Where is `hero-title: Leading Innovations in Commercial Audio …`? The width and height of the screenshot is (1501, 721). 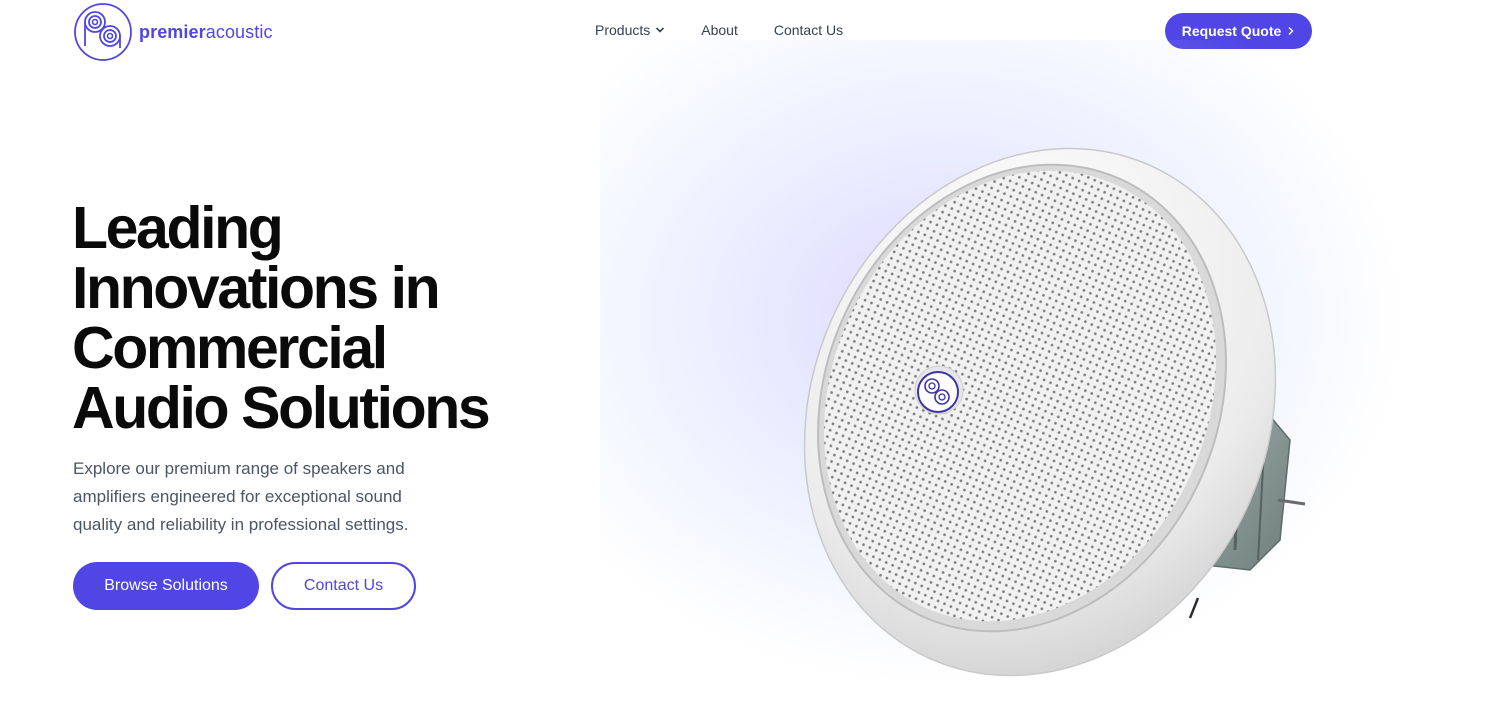 hero-title: Leading Innovations in Commercial Audio … is located at coordinates (332, 318).